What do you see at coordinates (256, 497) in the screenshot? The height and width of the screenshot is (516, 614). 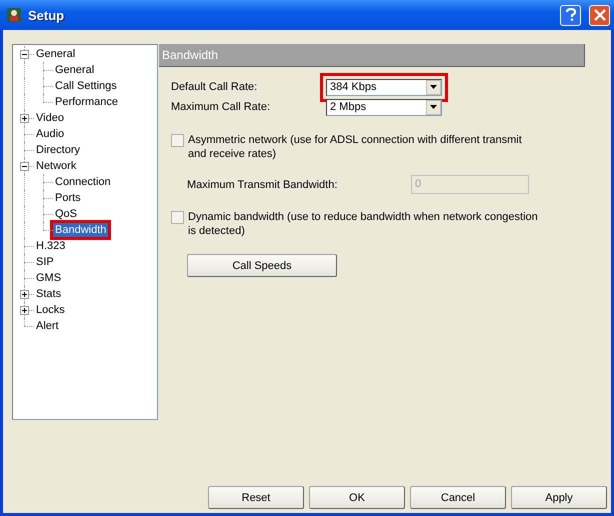 I see `dialog-button: Reset` at bounding box center [256, 497].